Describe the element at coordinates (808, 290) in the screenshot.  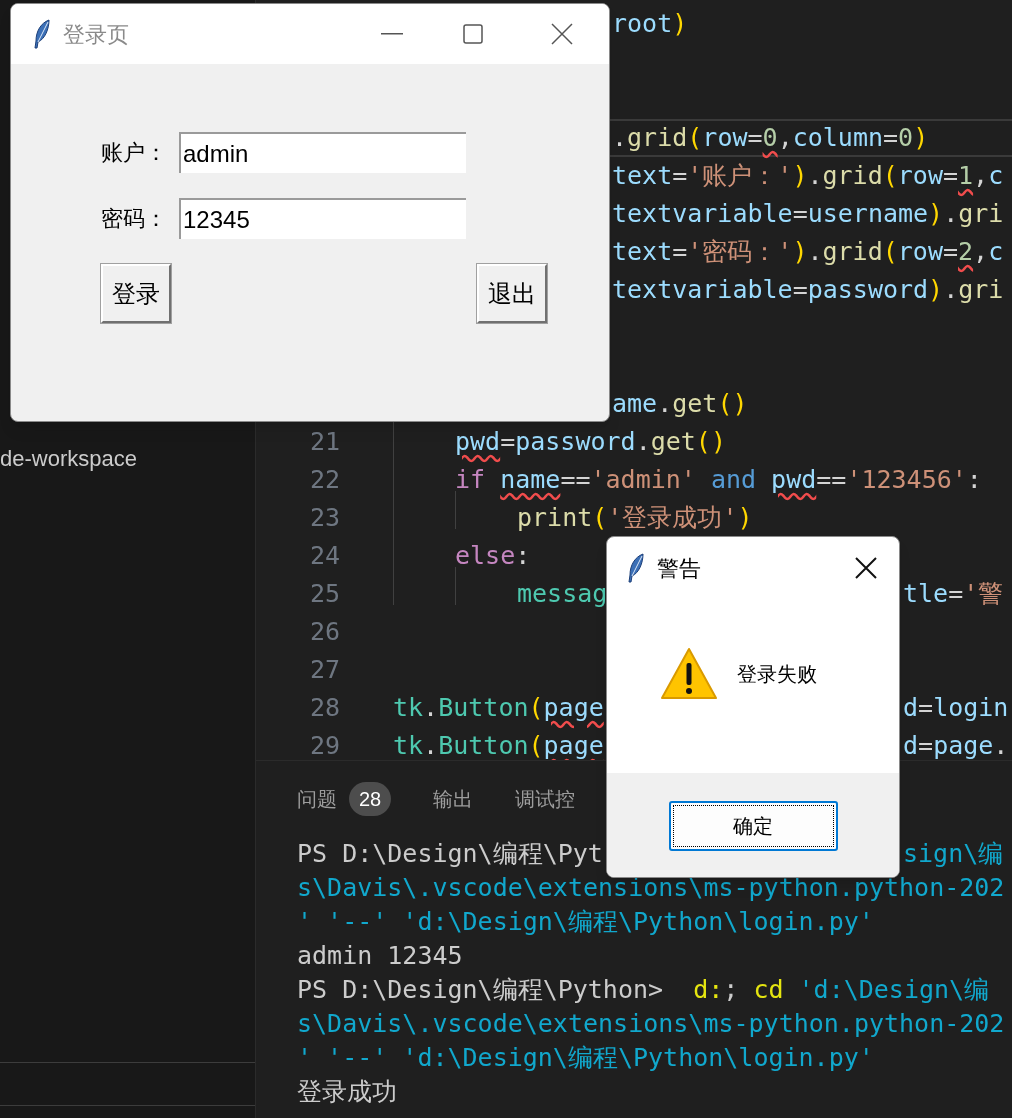
I see `code-line: textvariable=password).gri` at that location.